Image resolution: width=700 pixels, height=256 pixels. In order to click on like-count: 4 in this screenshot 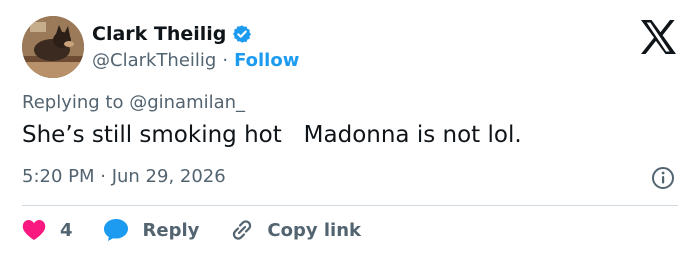, I will do `click(66, 230)`.